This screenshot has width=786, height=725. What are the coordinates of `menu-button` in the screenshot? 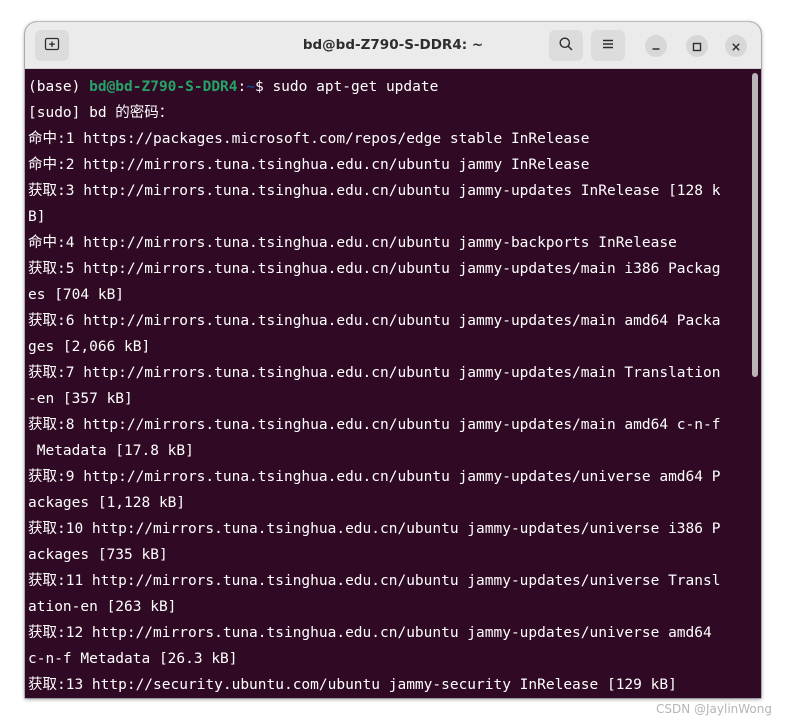 It's located at (608, 45).